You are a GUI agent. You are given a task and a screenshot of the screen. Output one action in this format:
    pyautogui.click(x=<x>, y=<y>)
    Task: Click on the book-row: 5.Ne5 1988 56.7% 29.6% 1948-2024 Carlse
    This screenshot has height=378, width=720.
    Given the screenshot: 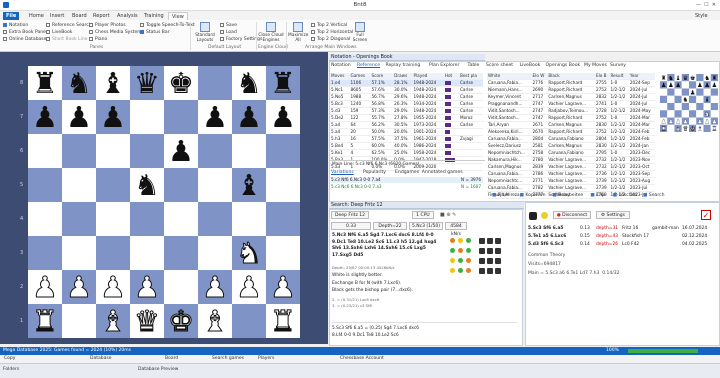 What is the action you would take?
    pyautogui.click(x=406, y=97)
    